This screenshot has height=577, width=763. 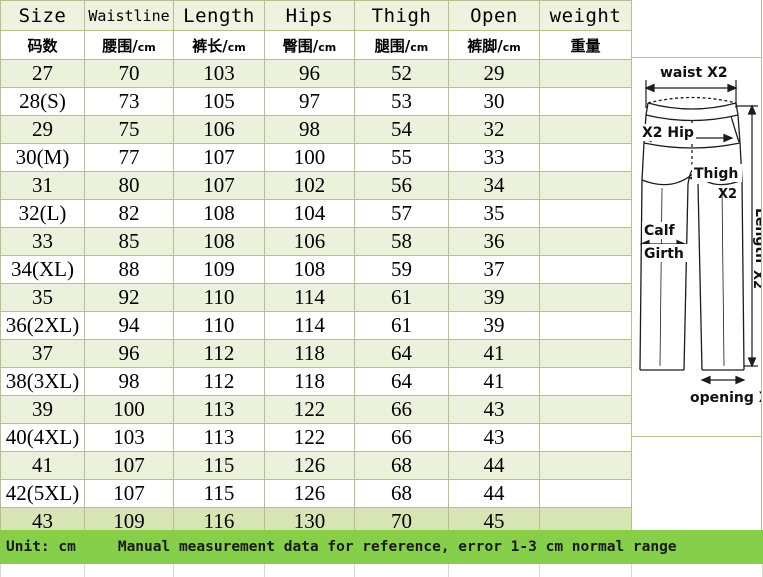 I want to click on cell-thigh: 66, so click(x=401, y=409).